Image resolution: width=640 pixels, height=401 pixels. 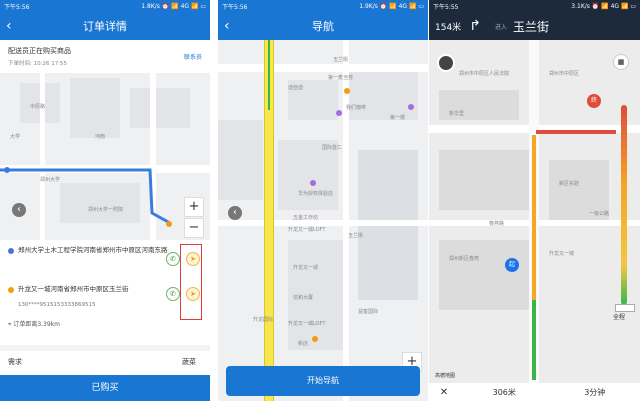 I want to click on traffic-green, so click(x=269, y=75).